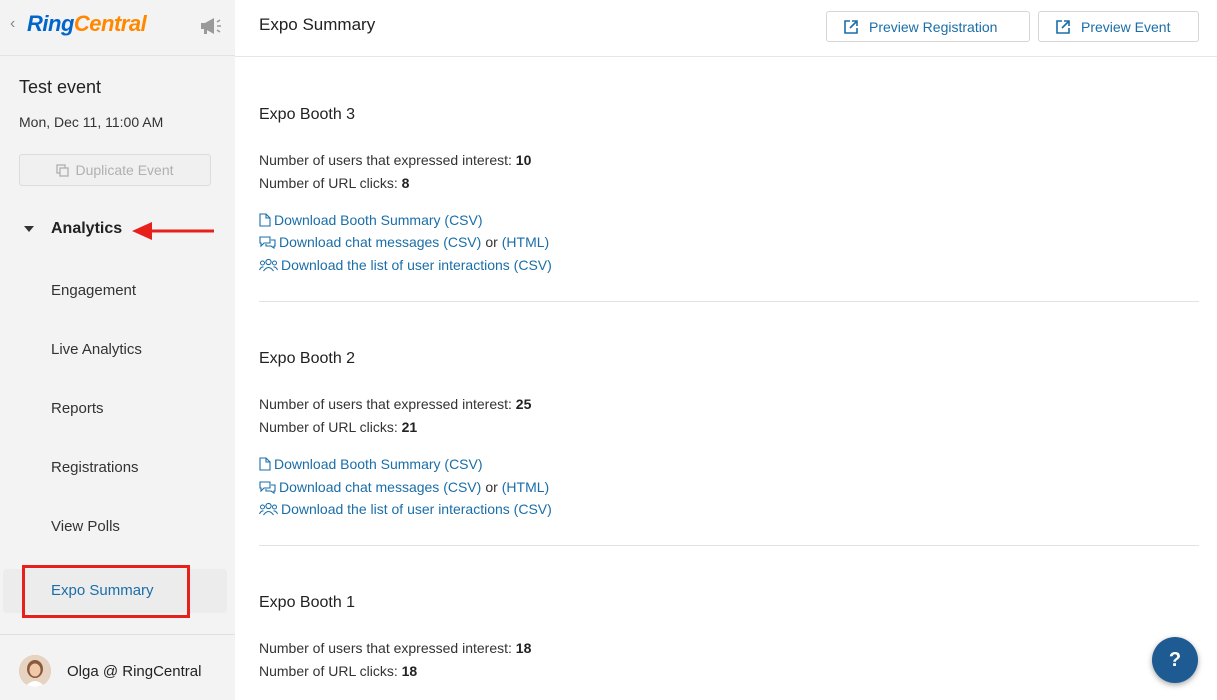 This screenshot has height=700, width=1217. What do you see at coordinates (523, 648) in the screenshot?
I see `interest-value: 18` at bounding box center [523, 648].